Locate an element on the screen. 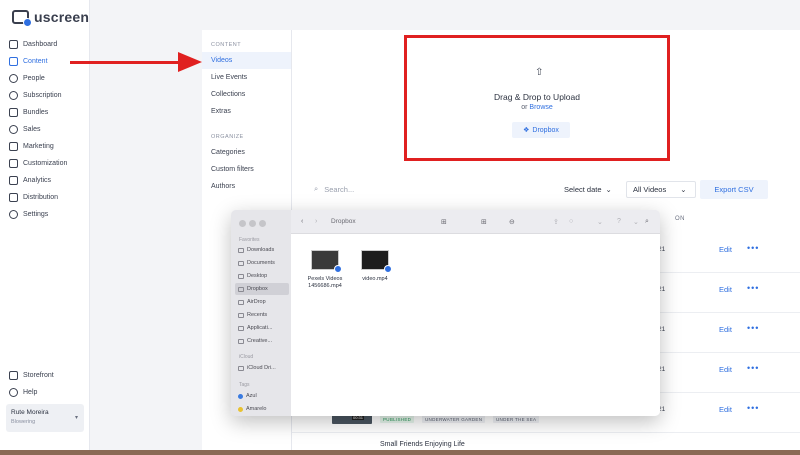  sidebar-item-label: Analytics is located at coordinates (37, 180).